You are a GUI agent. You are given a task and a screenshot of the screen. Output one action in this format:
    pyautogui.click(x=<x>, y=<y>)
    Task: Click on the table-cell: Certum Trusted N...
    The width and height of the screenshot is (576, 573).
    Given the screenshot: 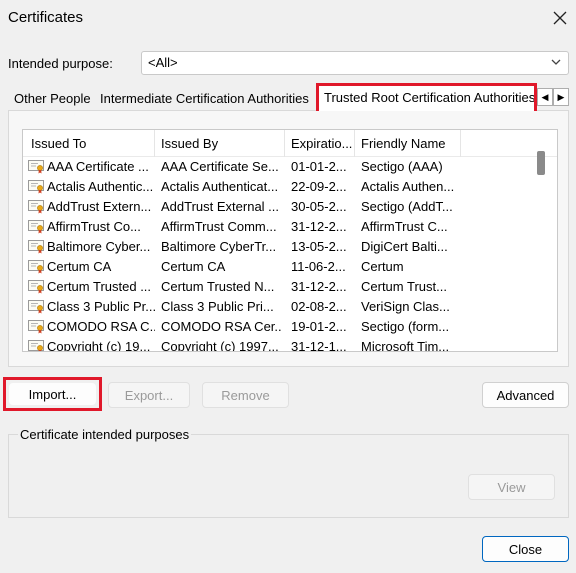 What is the action you would take?
    pyautogui.click(x=218, y=286)
    